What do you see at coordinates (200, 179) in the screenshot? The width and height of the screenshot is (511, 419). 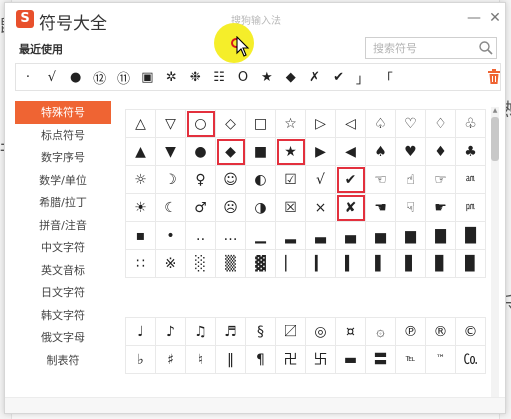 I see `symbol-cell: ♀` at bounding box center [200, 179].